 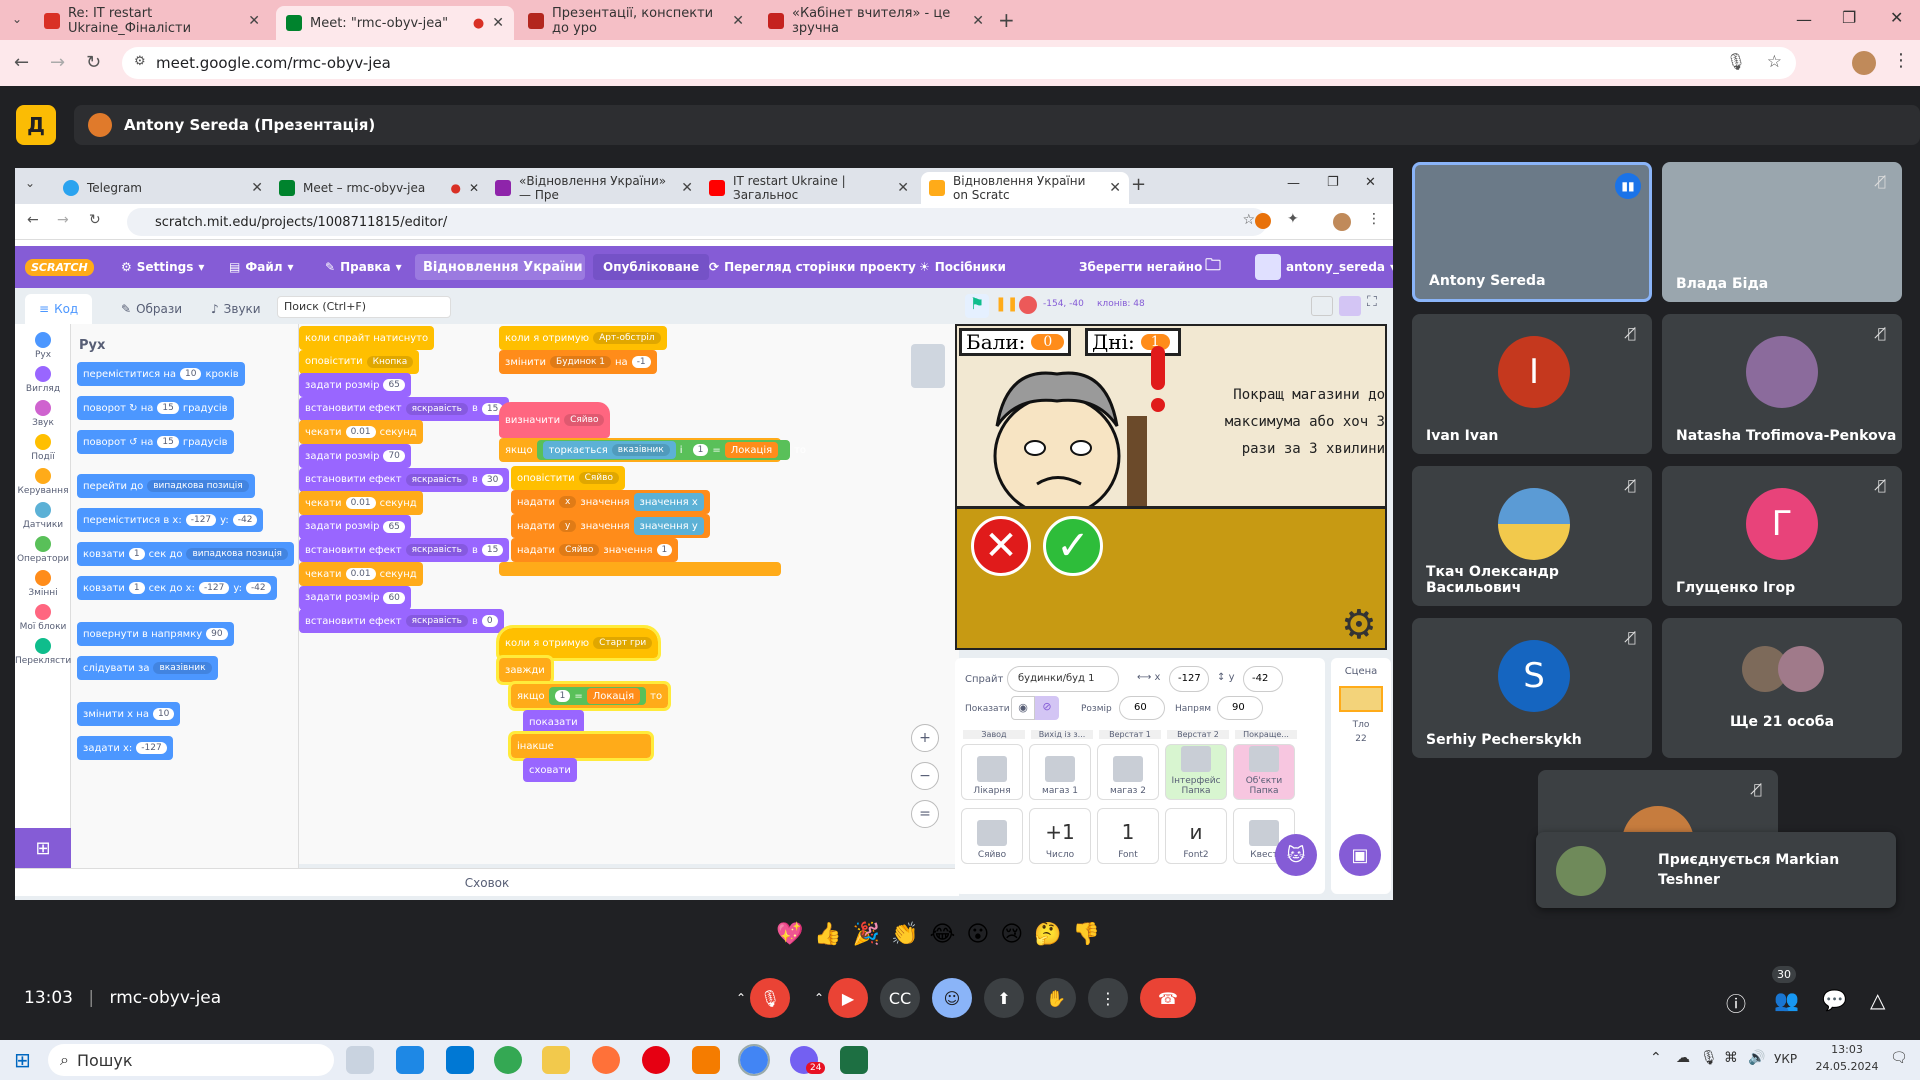 I want to click on reaction-emoji: 👍, so click(x=827, y=939).